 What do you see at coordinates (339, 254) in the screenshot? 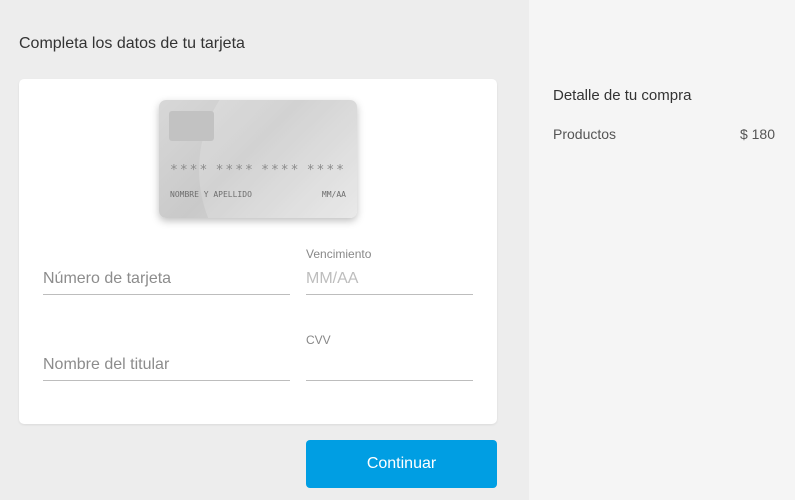
I see `expiry-label: Vencimiento` at bounding box center [339, 254].